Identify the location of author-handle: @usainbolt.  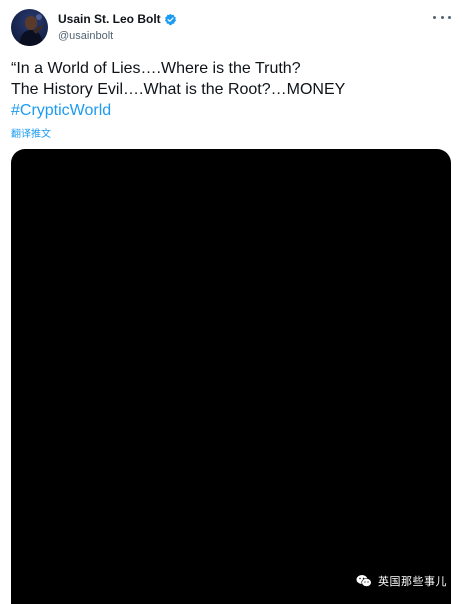
(85, 36).